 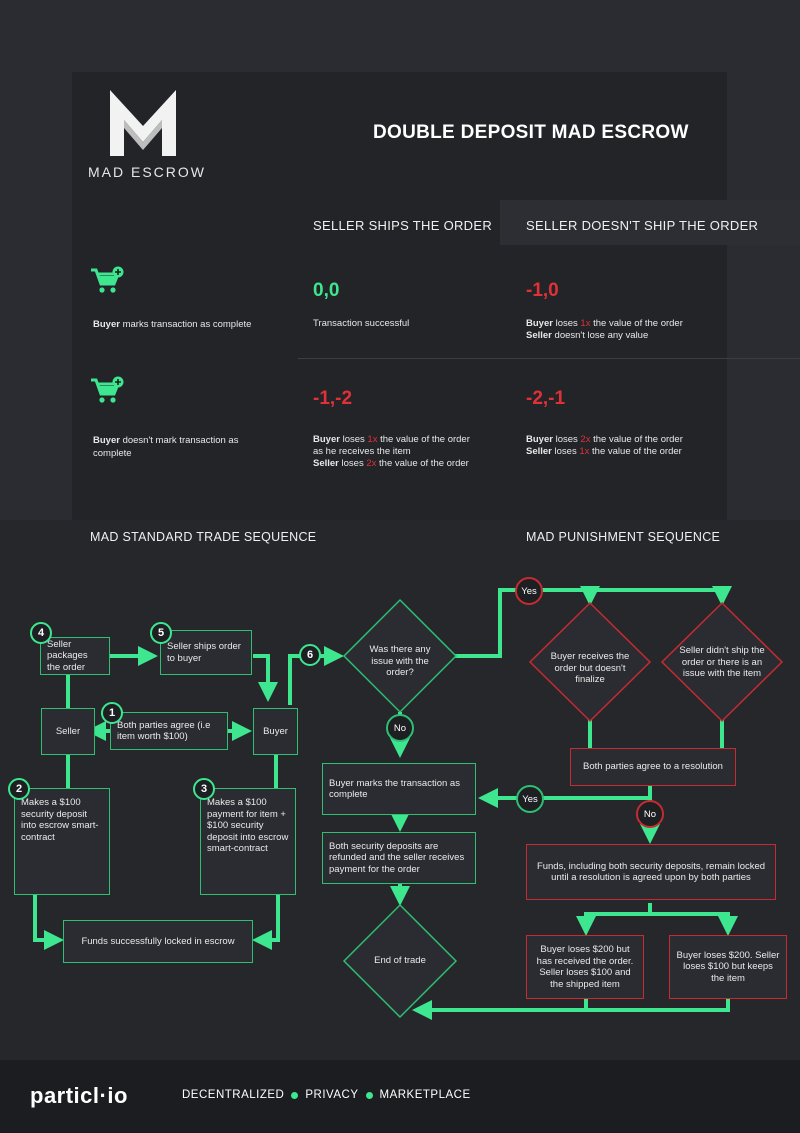 What do you see at coordinates (310, 655) in the screenshot?
I see `step-6-badge: 6` at bounding box center [310, 655].